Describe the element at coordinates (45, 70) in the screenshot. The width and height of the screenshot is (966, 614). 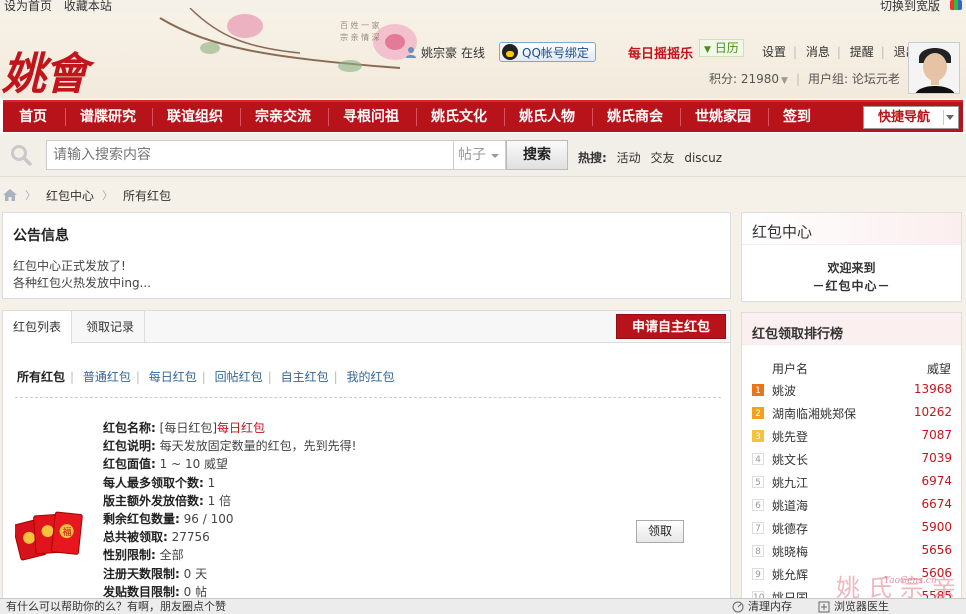
I see `site-logo: 姚會` at that location.